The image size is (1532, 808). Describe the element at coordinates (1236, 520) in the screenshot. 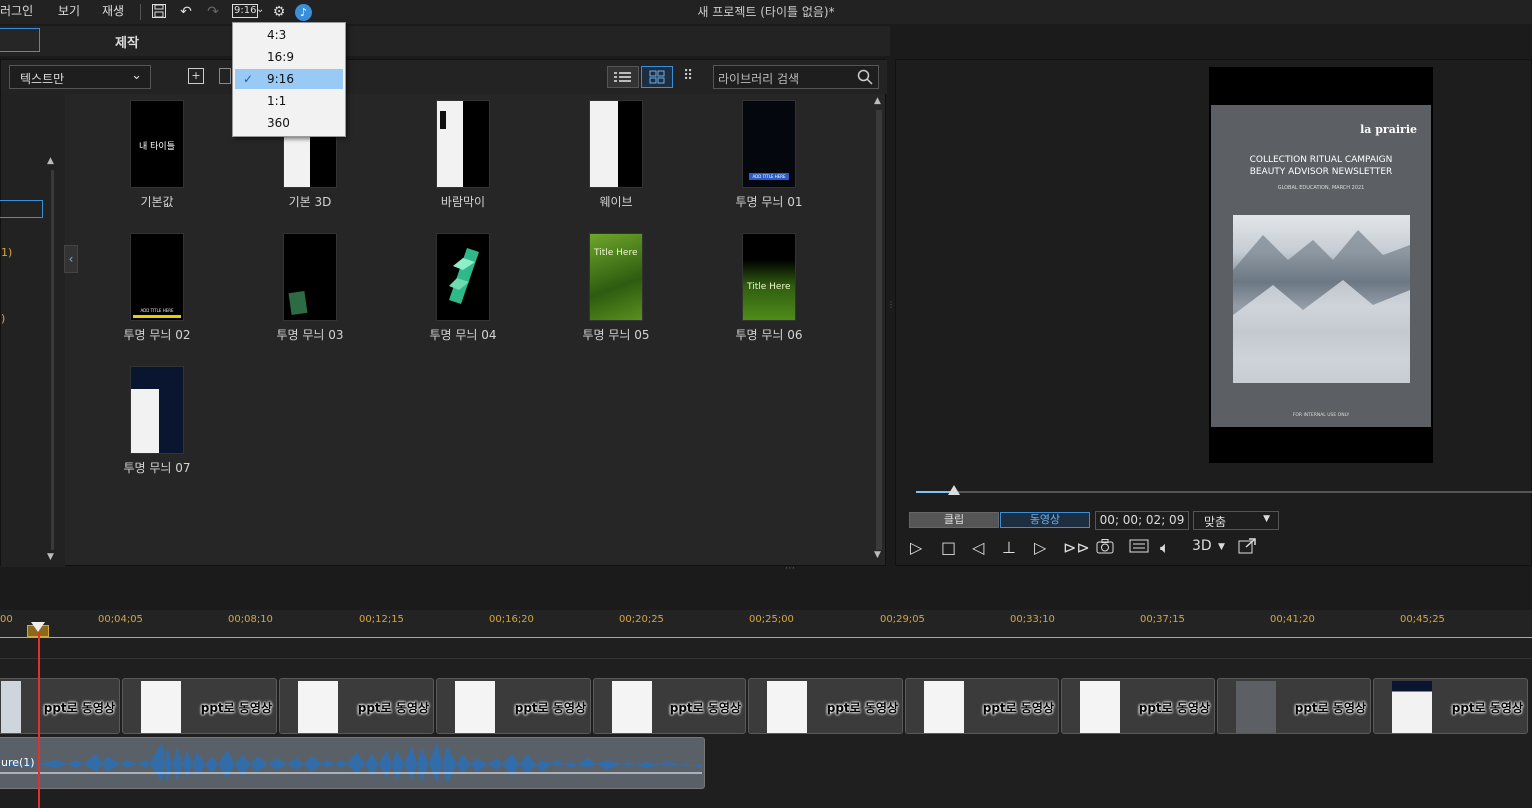

I see `zoom-select: 맞춤 ▼` at that location.